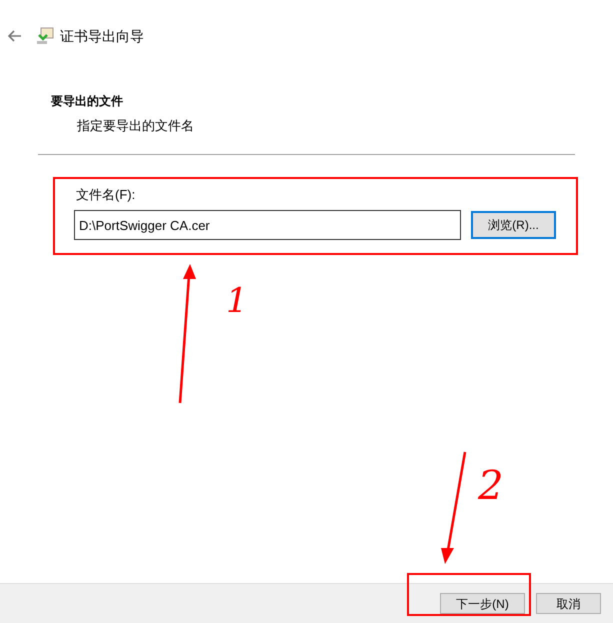 Image resolution: width=613 pixels, height=623 pixels. I want to click on window-title: 证书导出向导, so click(102, 36).